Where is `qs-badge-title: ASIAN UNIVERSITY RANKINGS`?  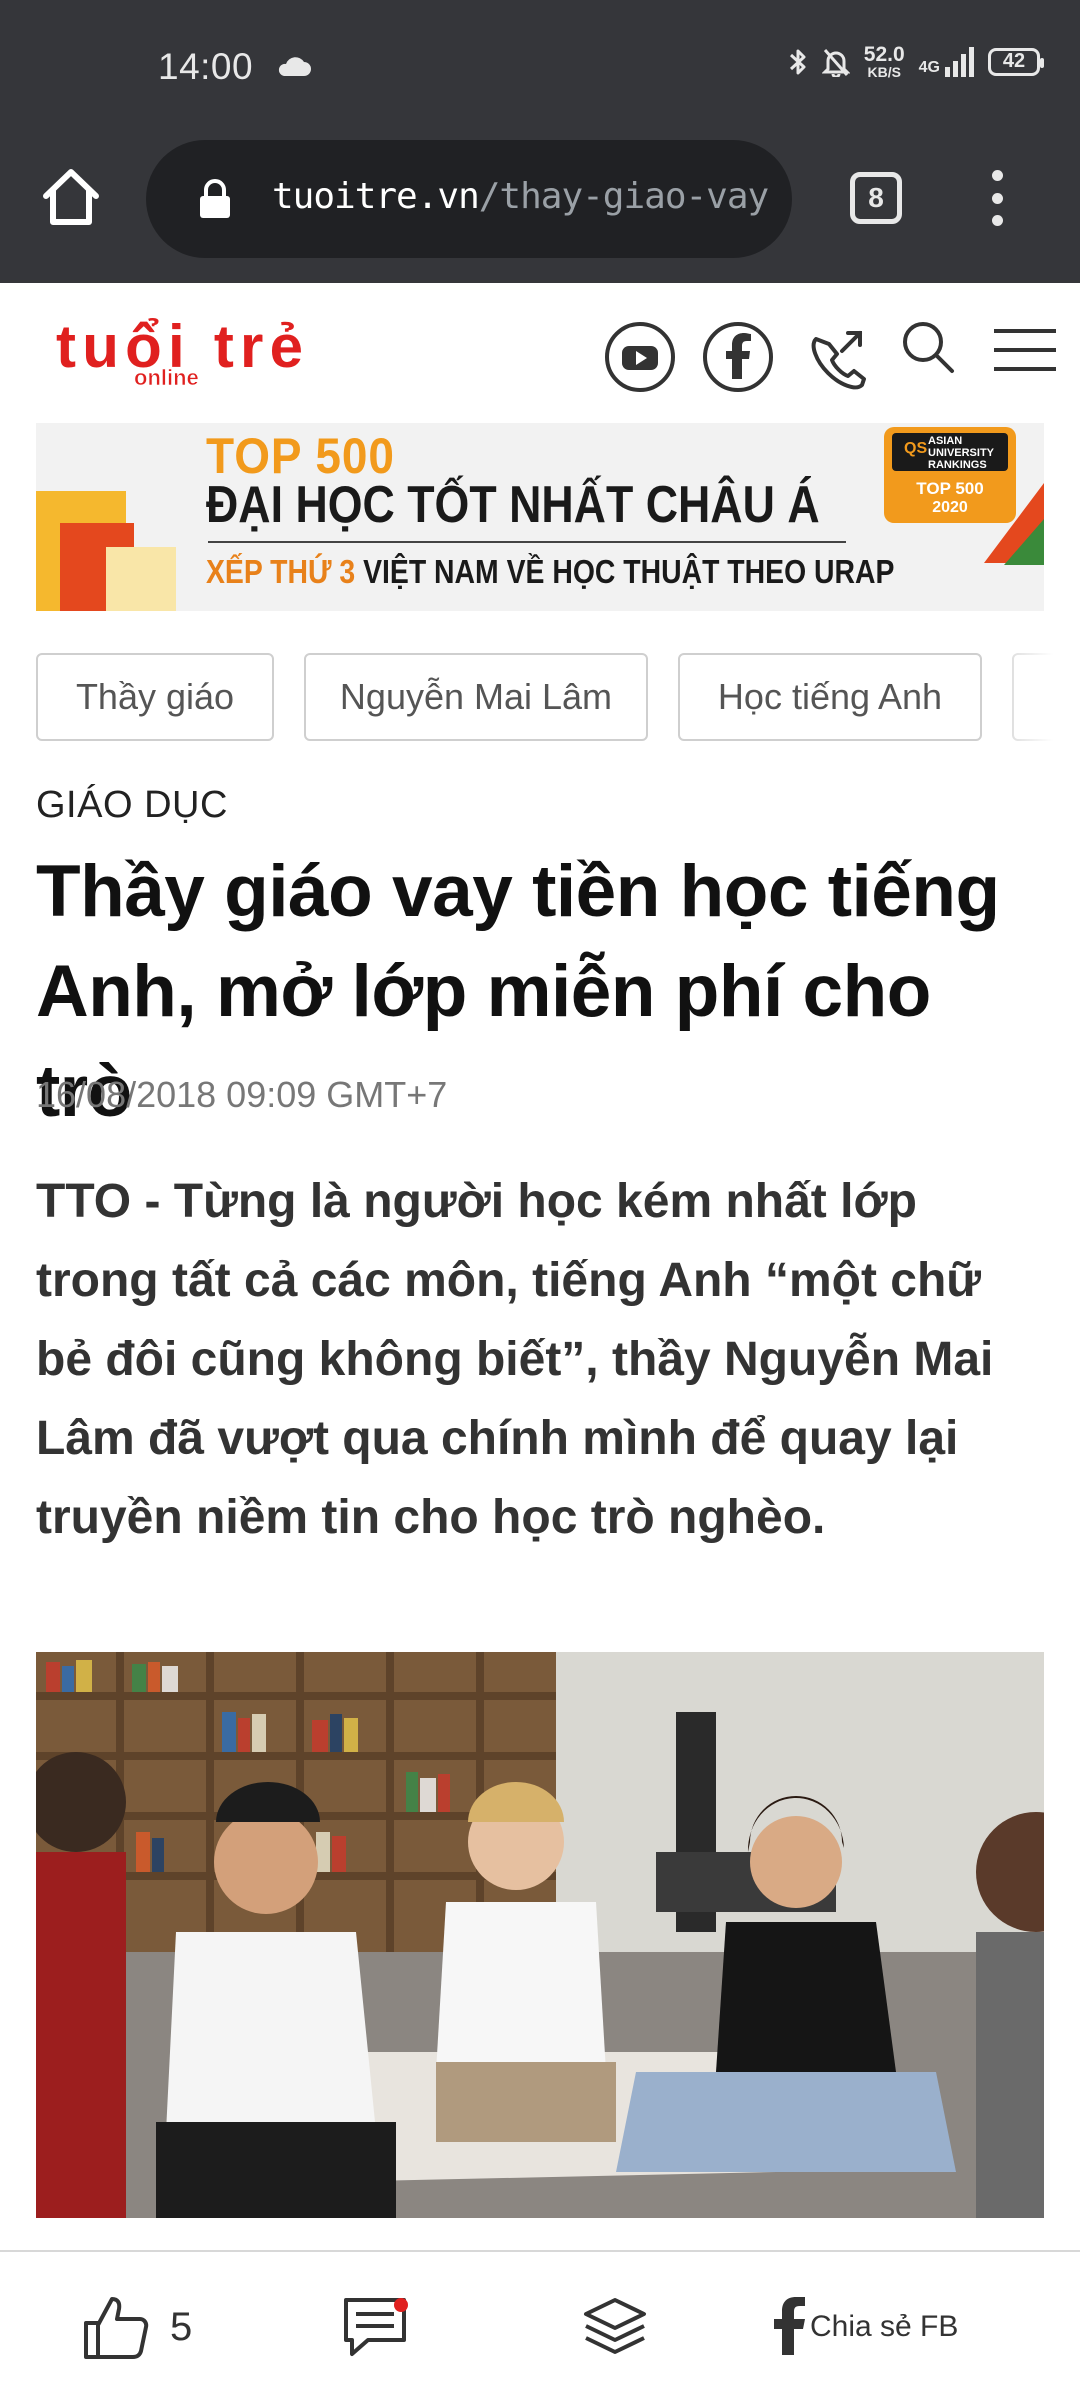
qs-badge-title: ASIAN UNIVERSITY RANKINGS is located at coordinates (961, 453).